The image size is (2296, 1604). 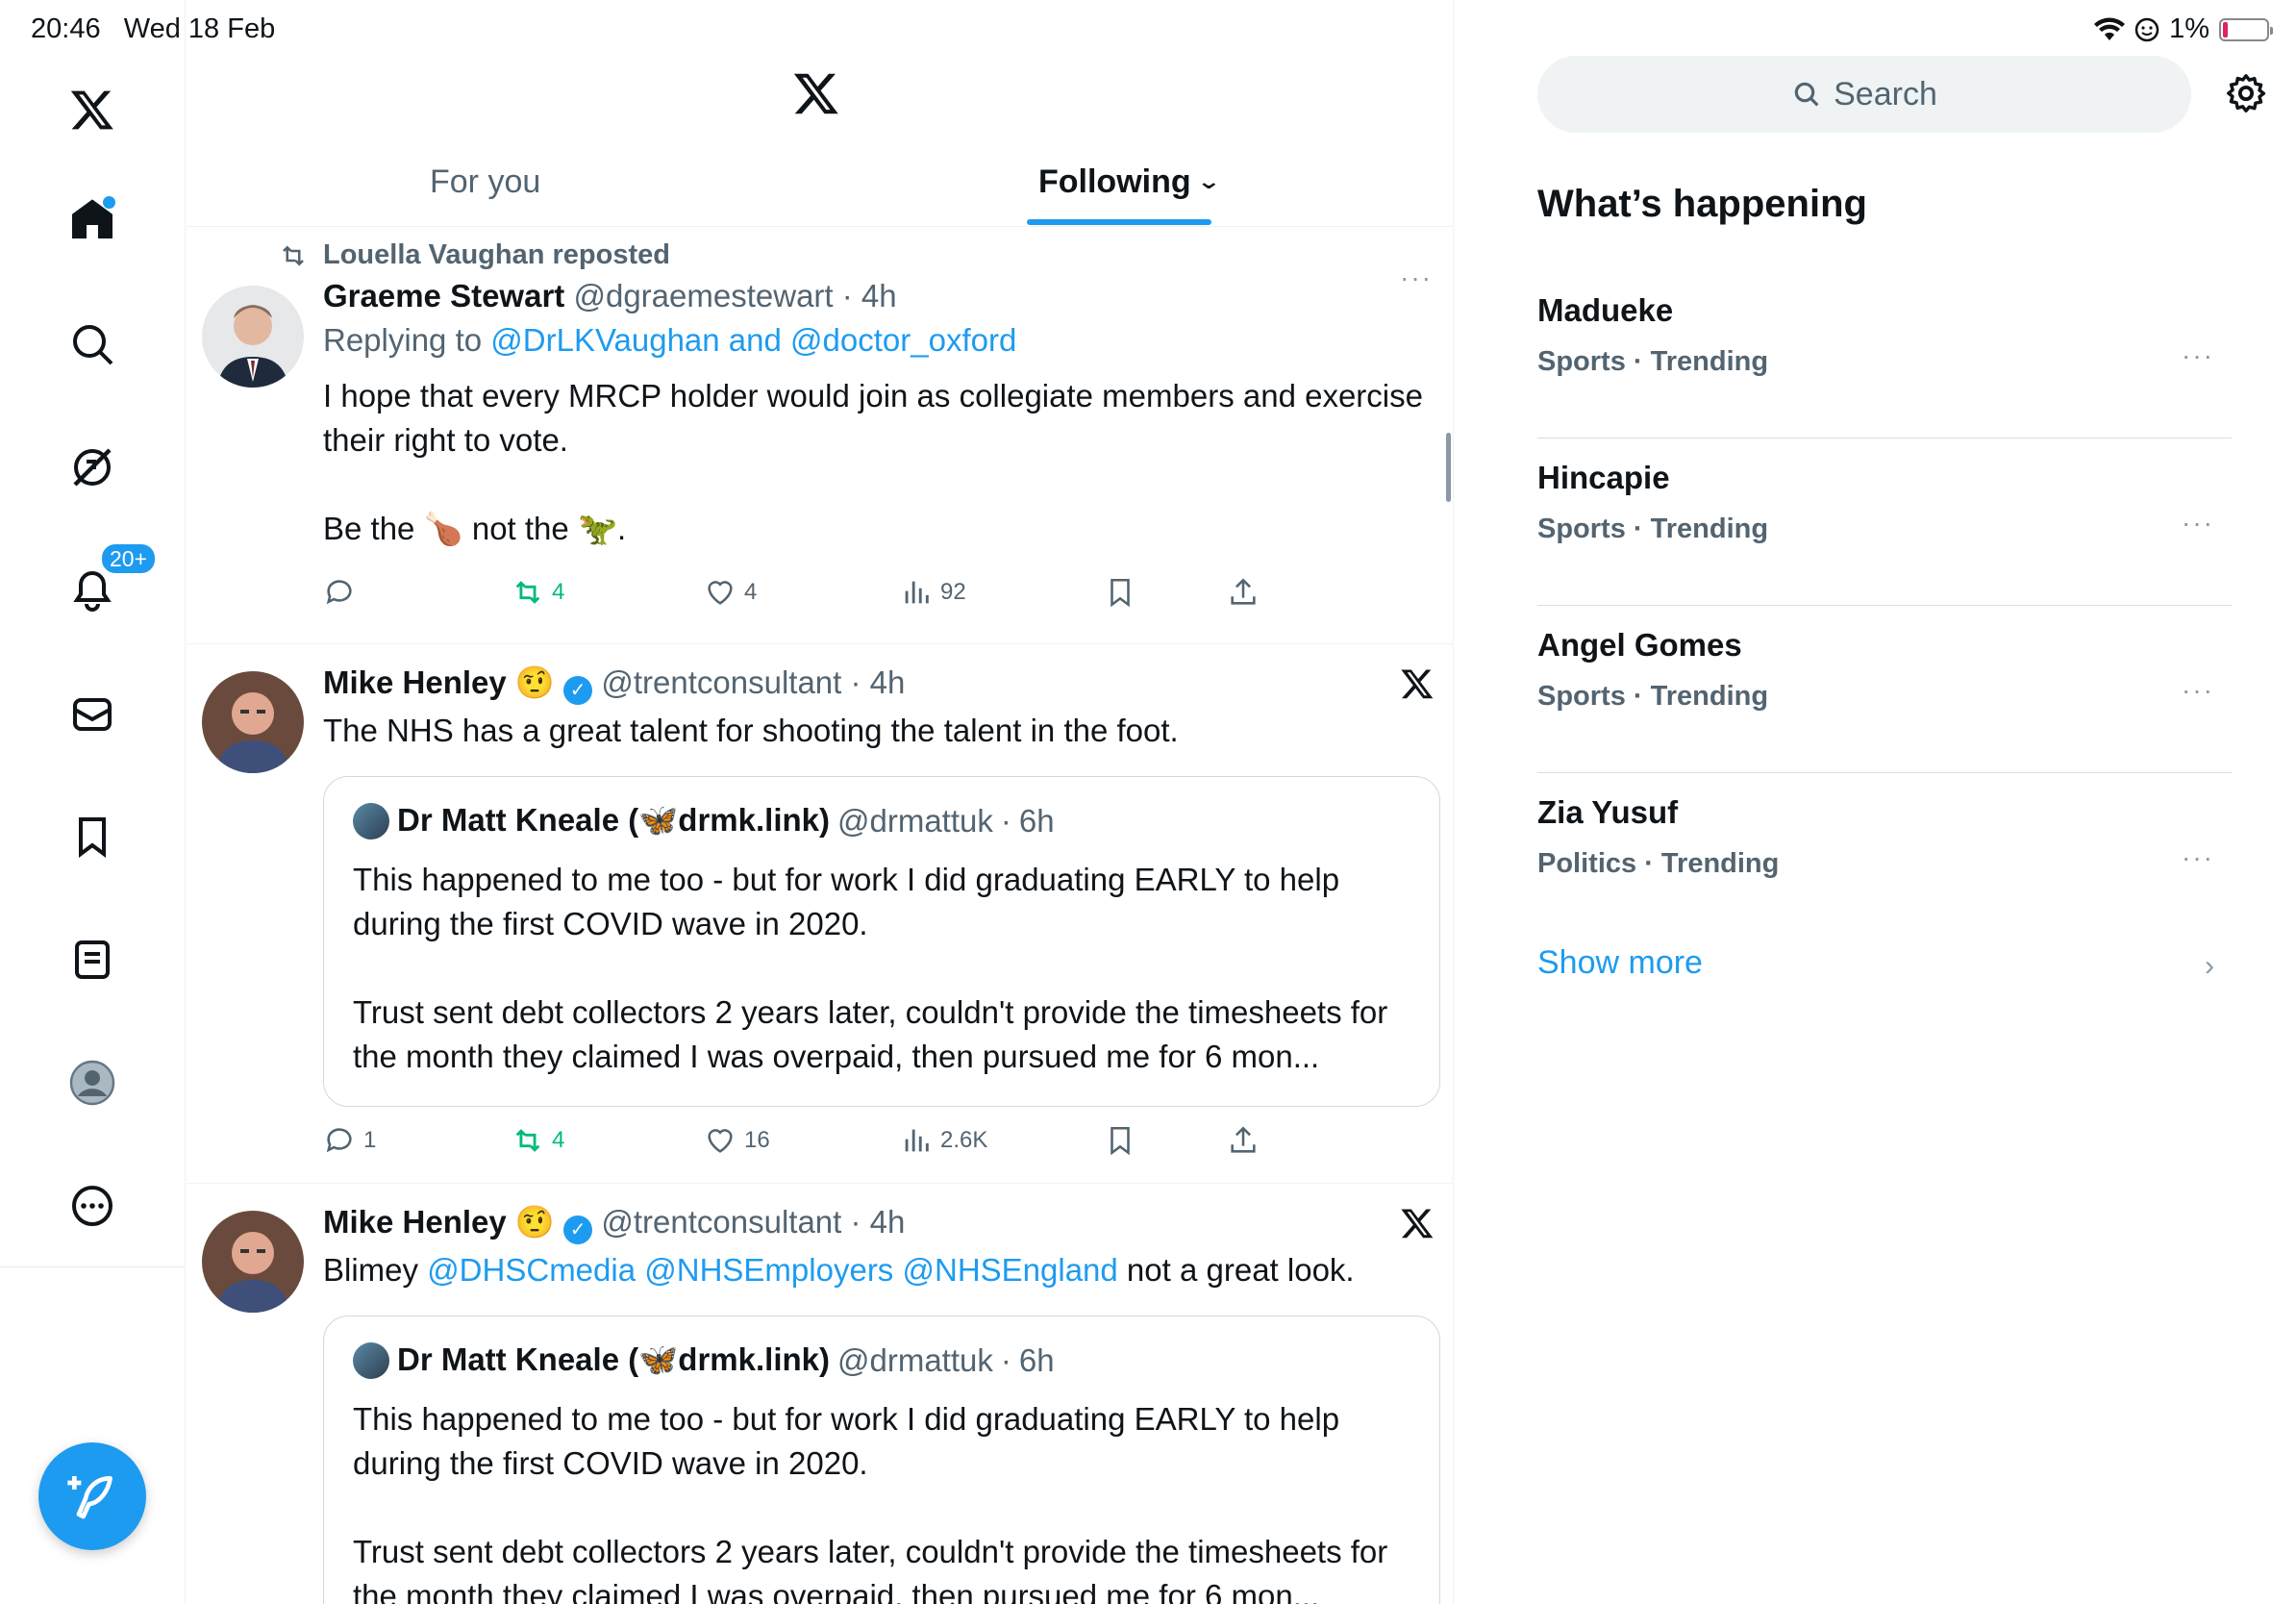 I want to click on show-more-link: Show more, so click(x=1620, y=963).